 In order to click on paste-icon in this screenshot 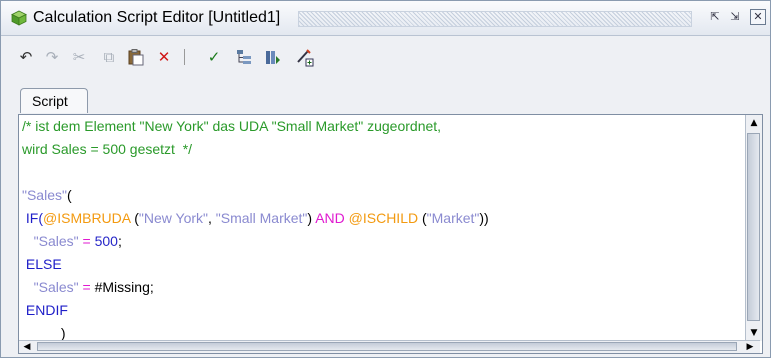, I will do `click(136, 57)`.